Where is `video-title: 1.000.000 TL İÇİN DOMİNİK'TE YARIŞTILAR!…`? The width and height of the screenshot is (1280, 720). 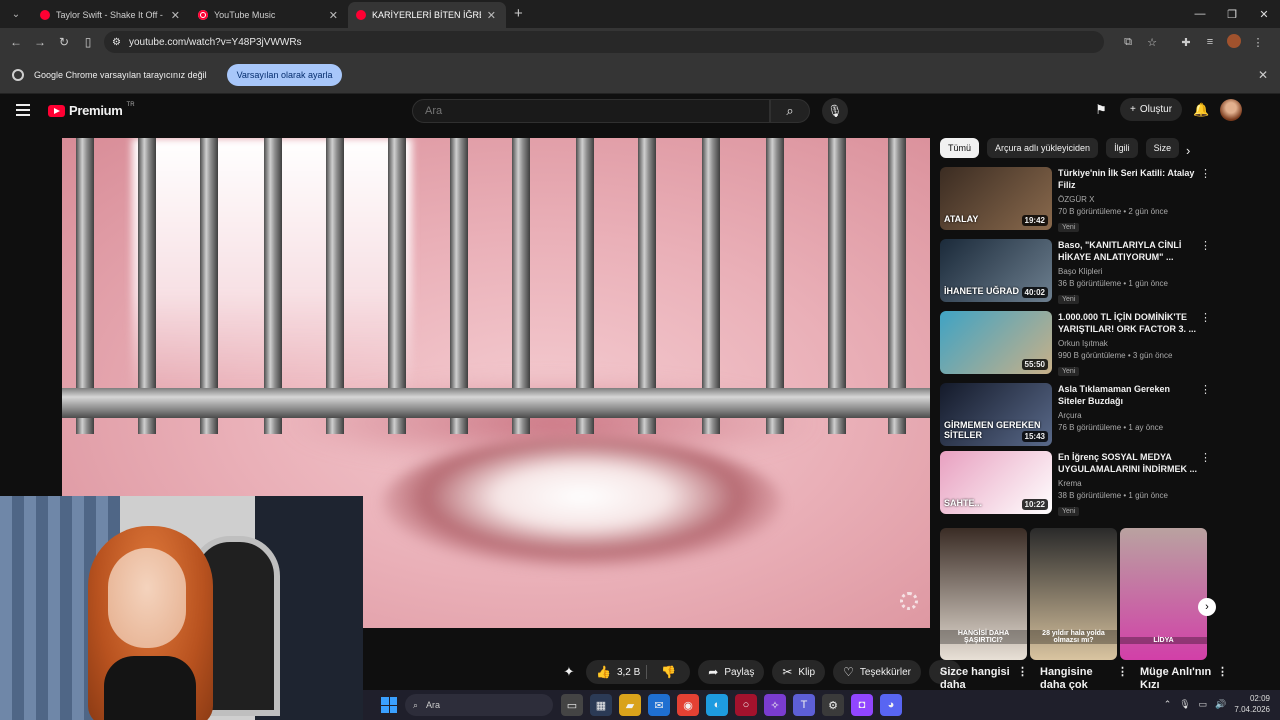 video-title: 1.000.000 TL İÇİN DOMİNİK'TE YARIŞTILAR!… is located at coordinates (1128, 323).